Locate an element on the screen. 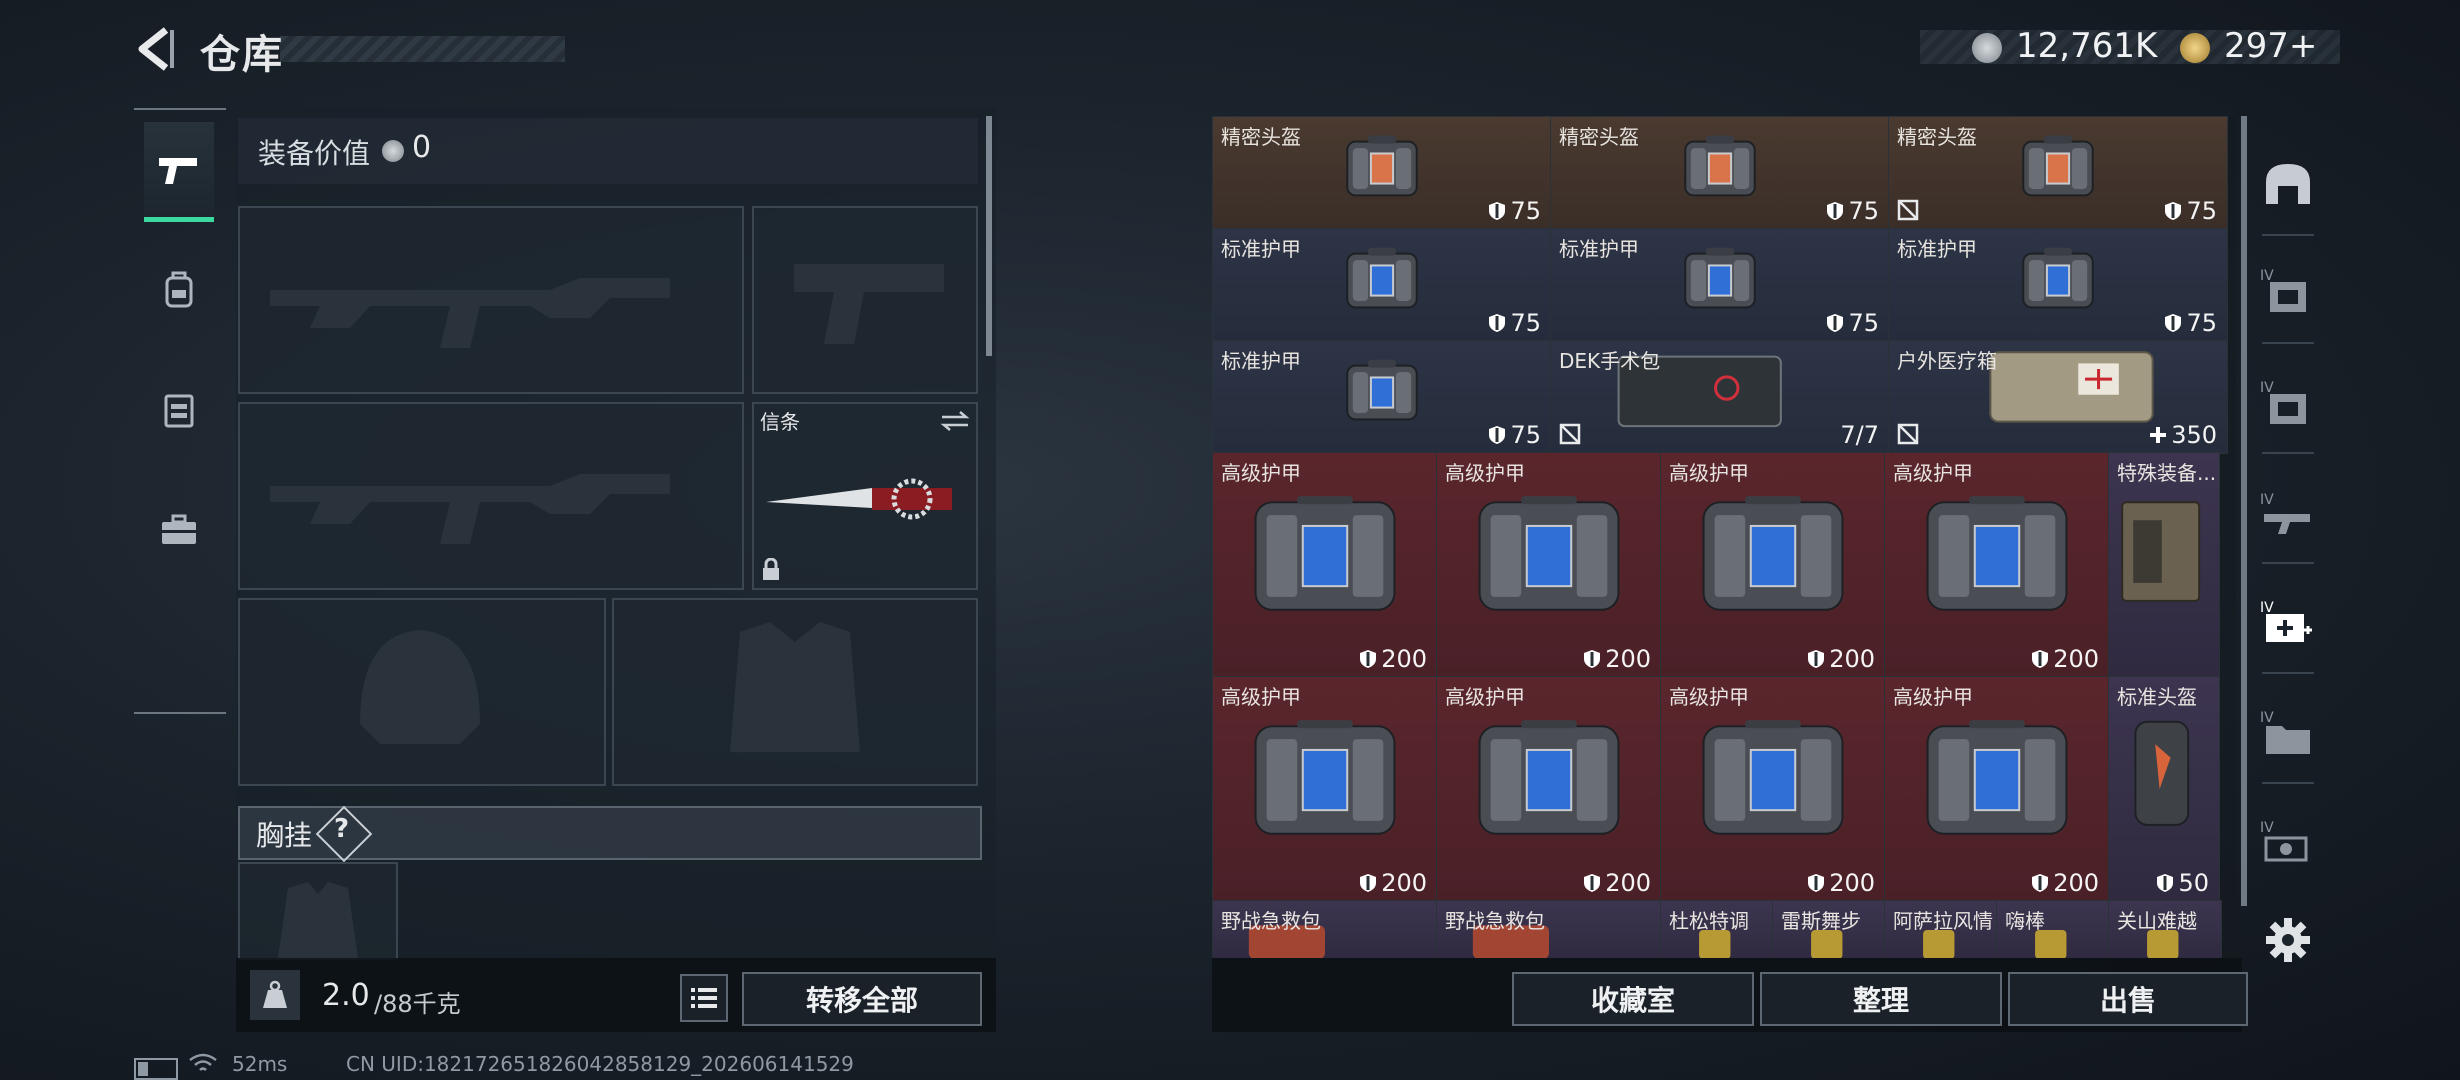  heal-plus-icon is located at coordinates (2158, 435).